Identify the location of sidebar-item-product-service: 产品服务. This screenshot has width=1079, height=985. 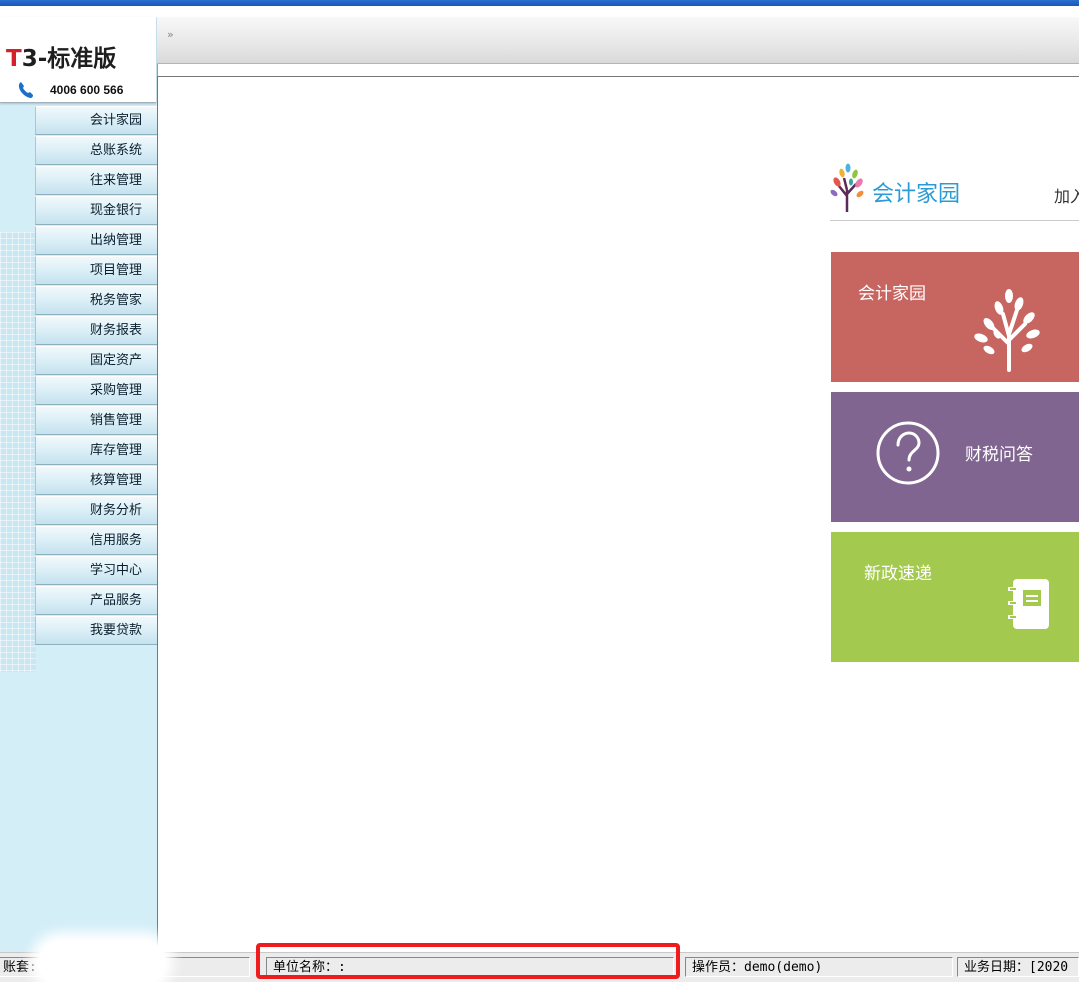
(96, 600).